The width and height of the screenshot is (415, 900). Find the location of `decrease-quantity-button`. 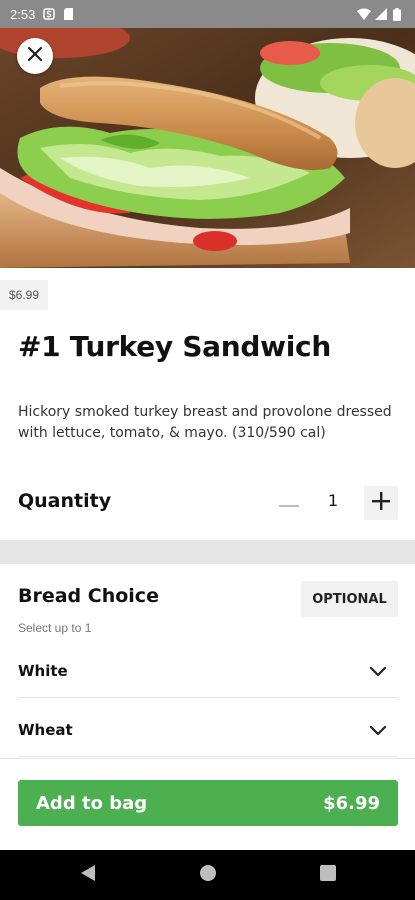

decrease-quantity-button is located at coordinates (289, 502).